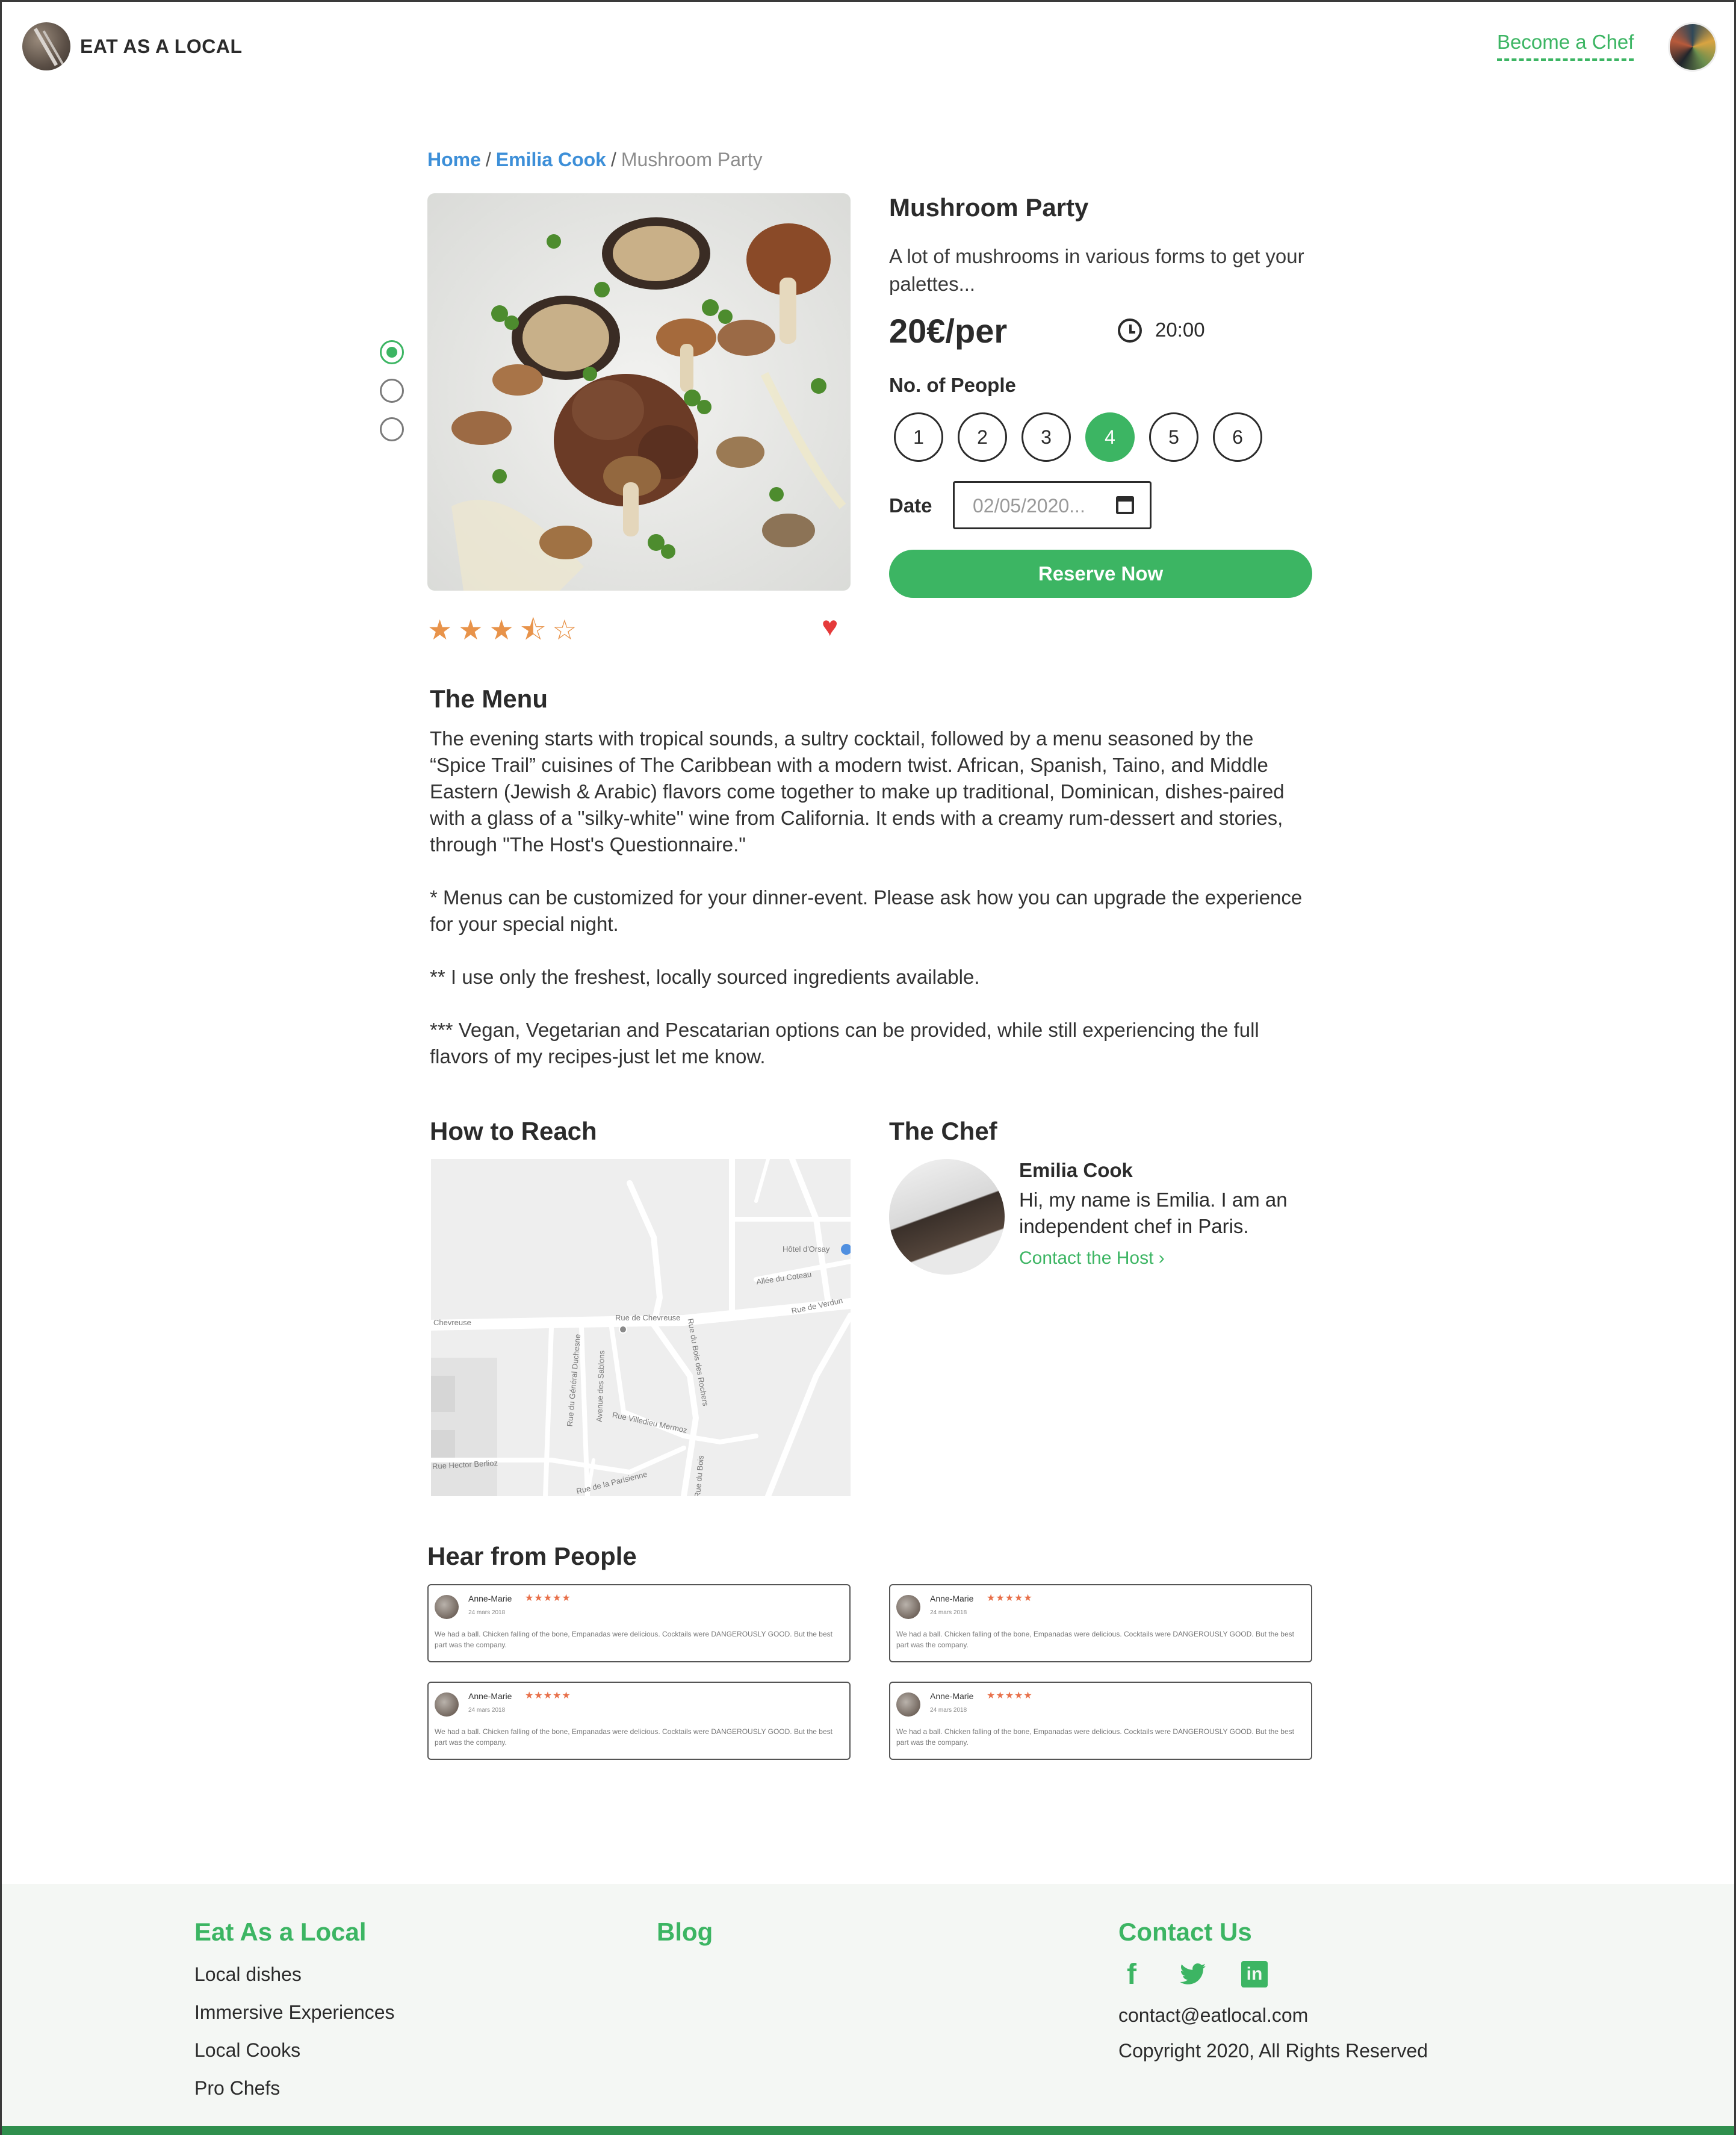 Image resolution: width=1736 pixels, height=2135 pixels. Describe the element at coordinates (1193, 1974) in the screenshot. I see `twitter-icon` at that location.